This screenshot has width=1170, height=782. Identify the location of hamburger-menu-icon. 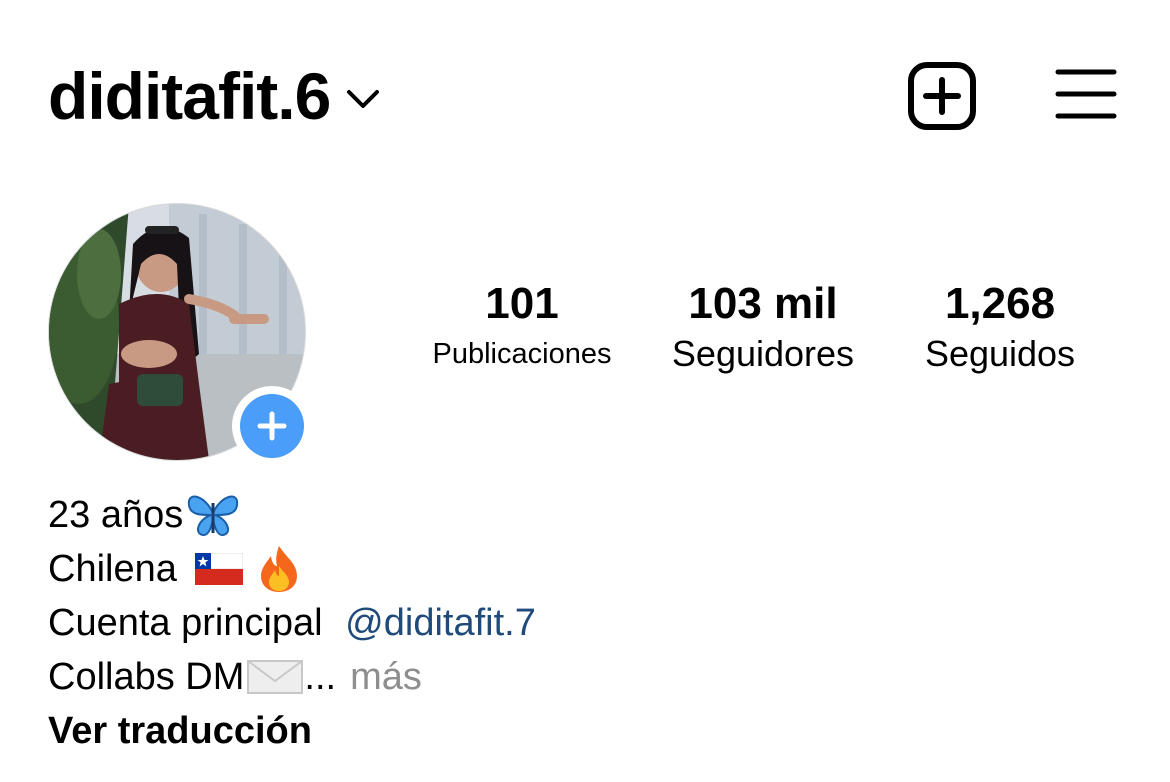
(1086, 94).